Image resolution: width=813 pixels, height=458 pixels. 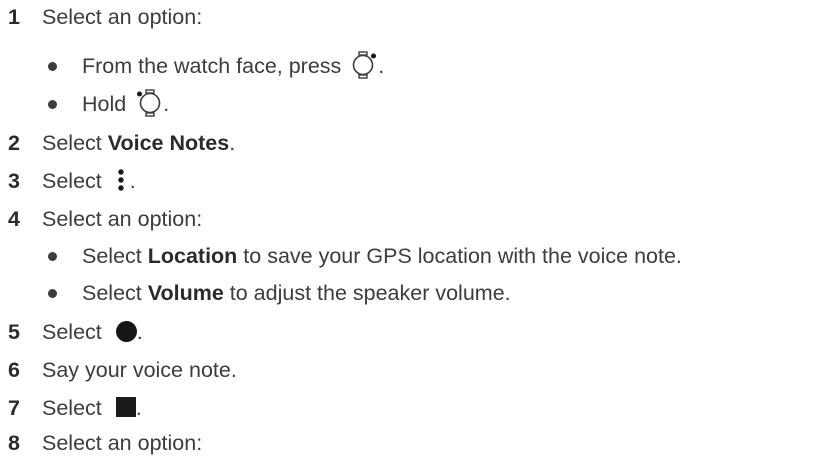 I want to click on step-number: 3, so click(x=14, y=181).